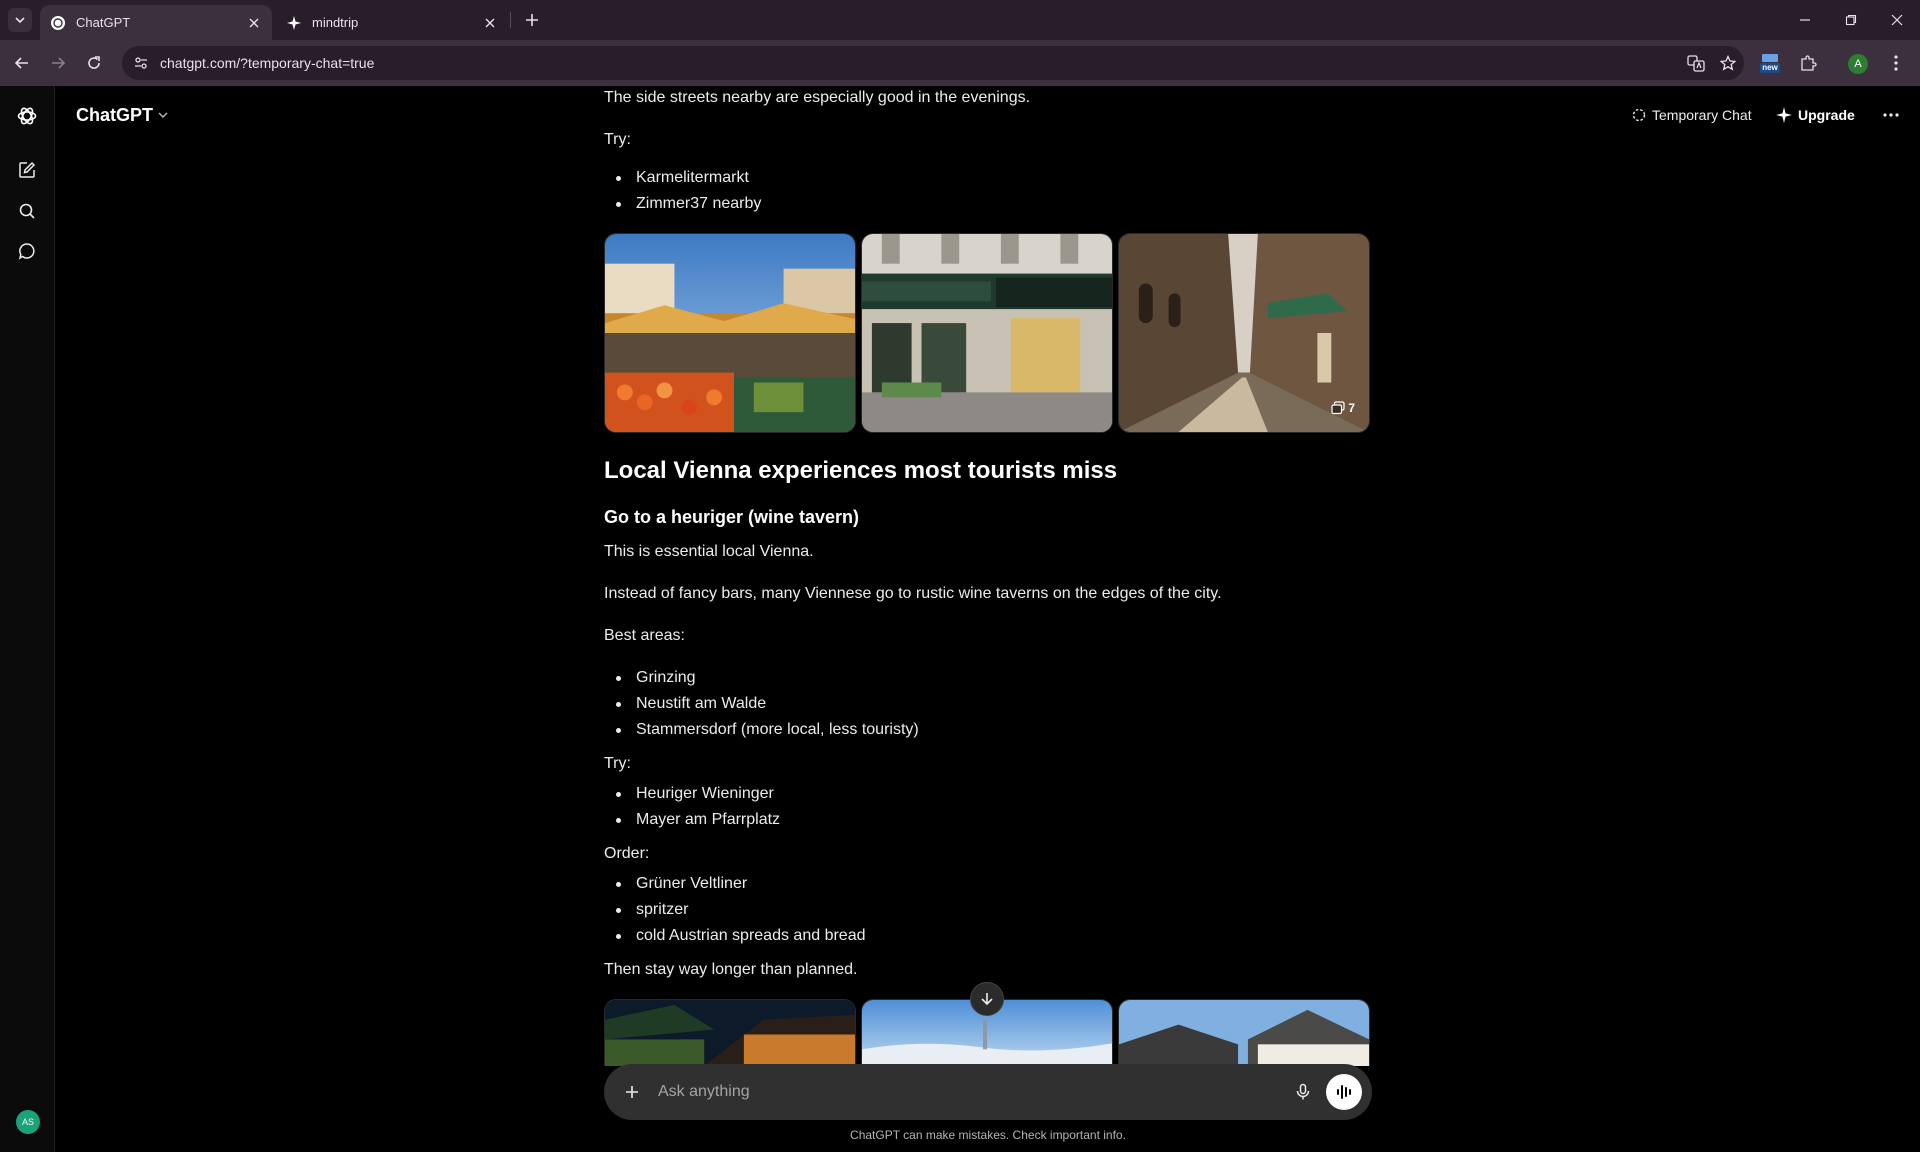 The width and height of the screenshot is (1920, 1152). What do you see at coordinates (681, 884) in the screenshot?
I see `list-item: Grüner Veltliner` at bounding box center [681, 884].